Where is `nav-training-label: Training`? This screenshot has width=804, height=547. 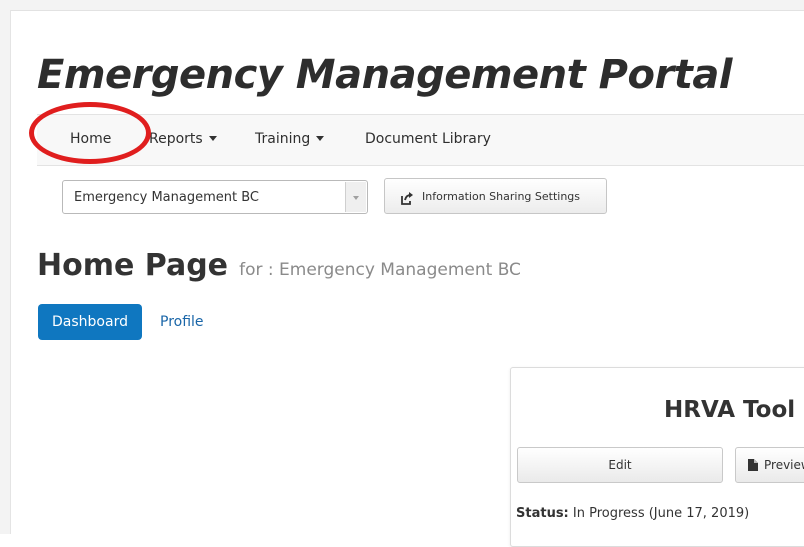 nav-training-label: Training is located at coordinates (283, 139).